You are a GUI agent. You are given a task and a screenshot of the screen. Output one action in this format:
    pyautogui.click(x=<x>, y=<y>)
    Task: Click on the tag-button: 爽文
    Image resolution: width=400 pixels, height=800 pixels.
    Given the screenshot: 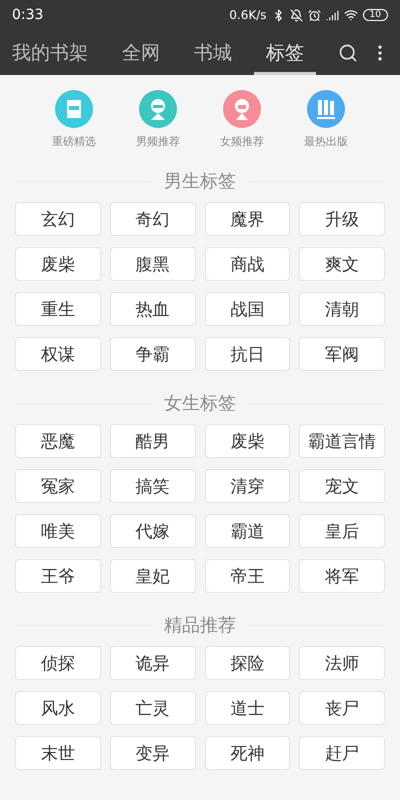 What is the action you would take?
    pyautogui.click(x=342, y=264)
    